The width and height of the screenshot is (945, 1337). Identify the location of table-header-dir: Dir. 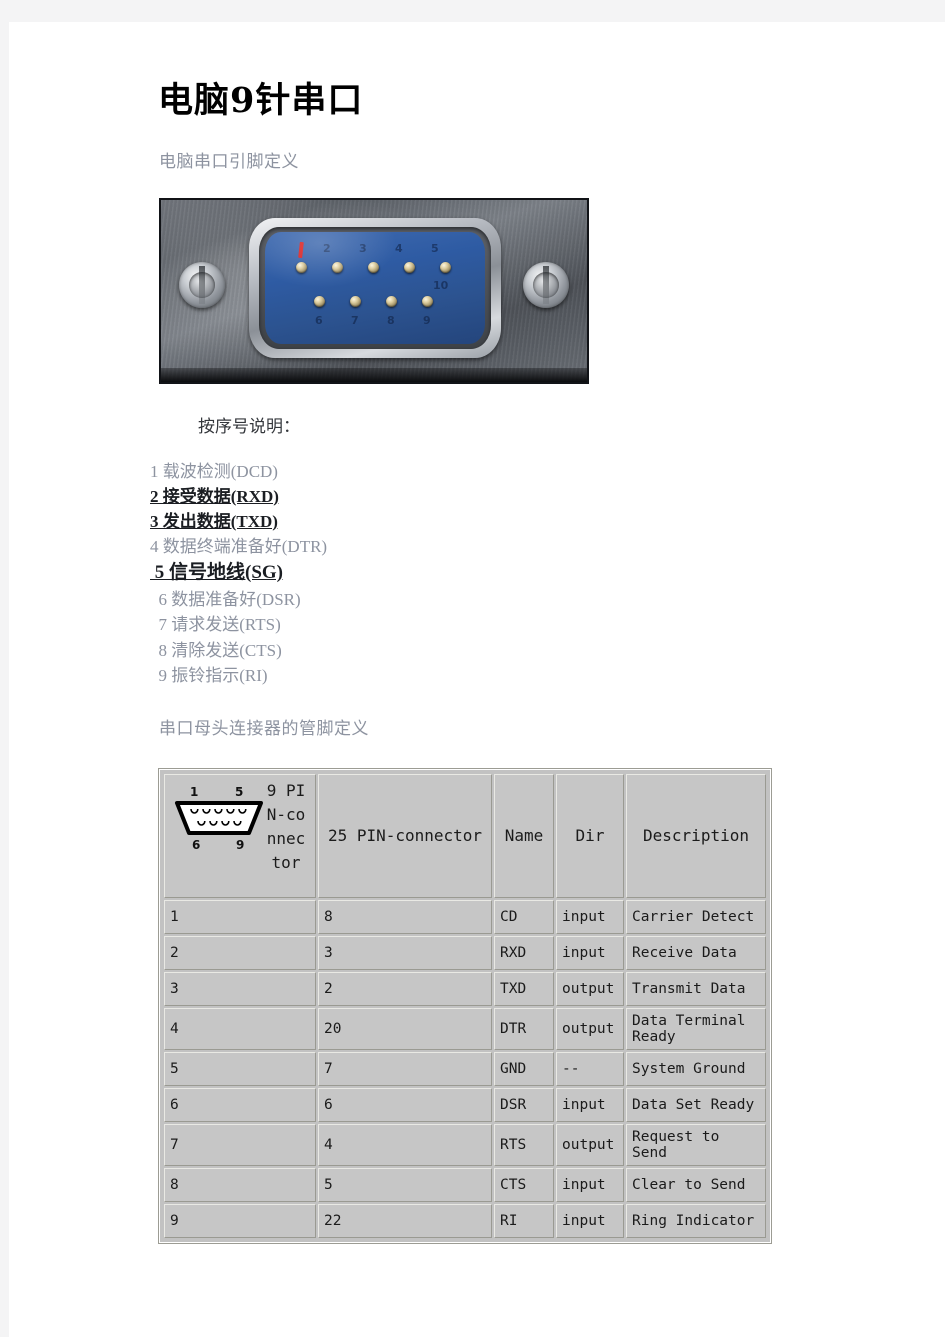
(590, 835).